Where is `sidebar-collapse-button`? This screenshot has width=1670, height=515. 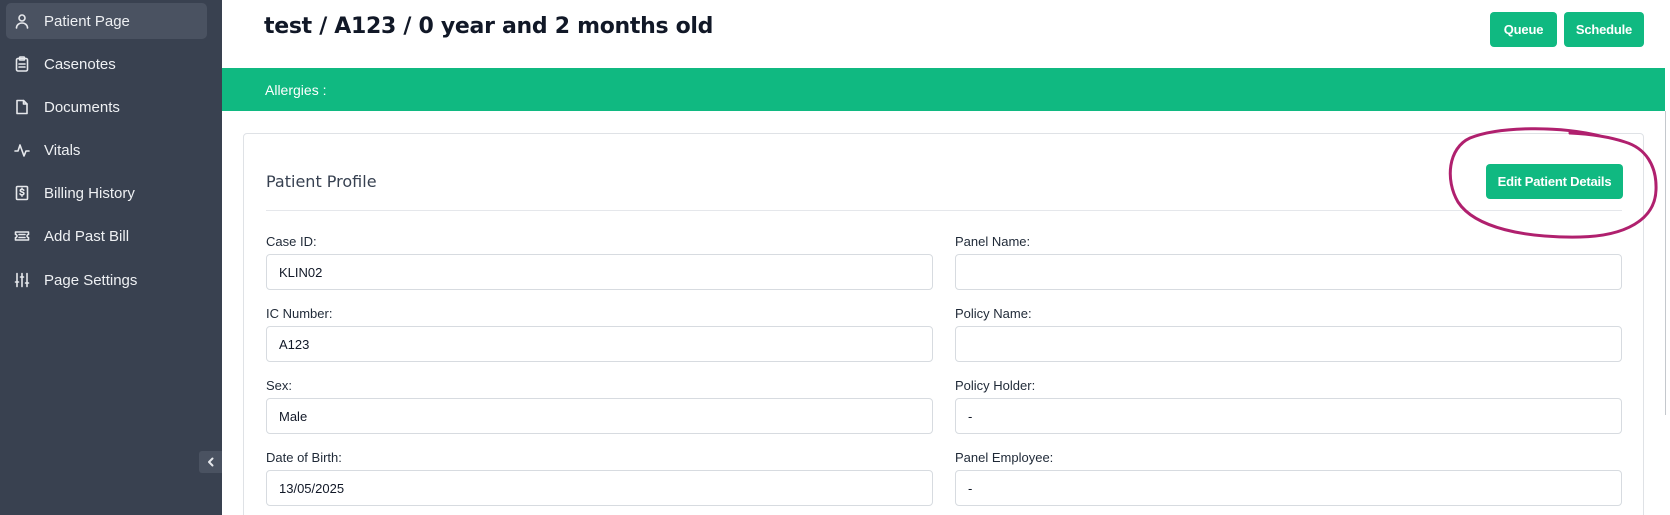 sidebar-collapse-button is located at coordinates (210, 462).